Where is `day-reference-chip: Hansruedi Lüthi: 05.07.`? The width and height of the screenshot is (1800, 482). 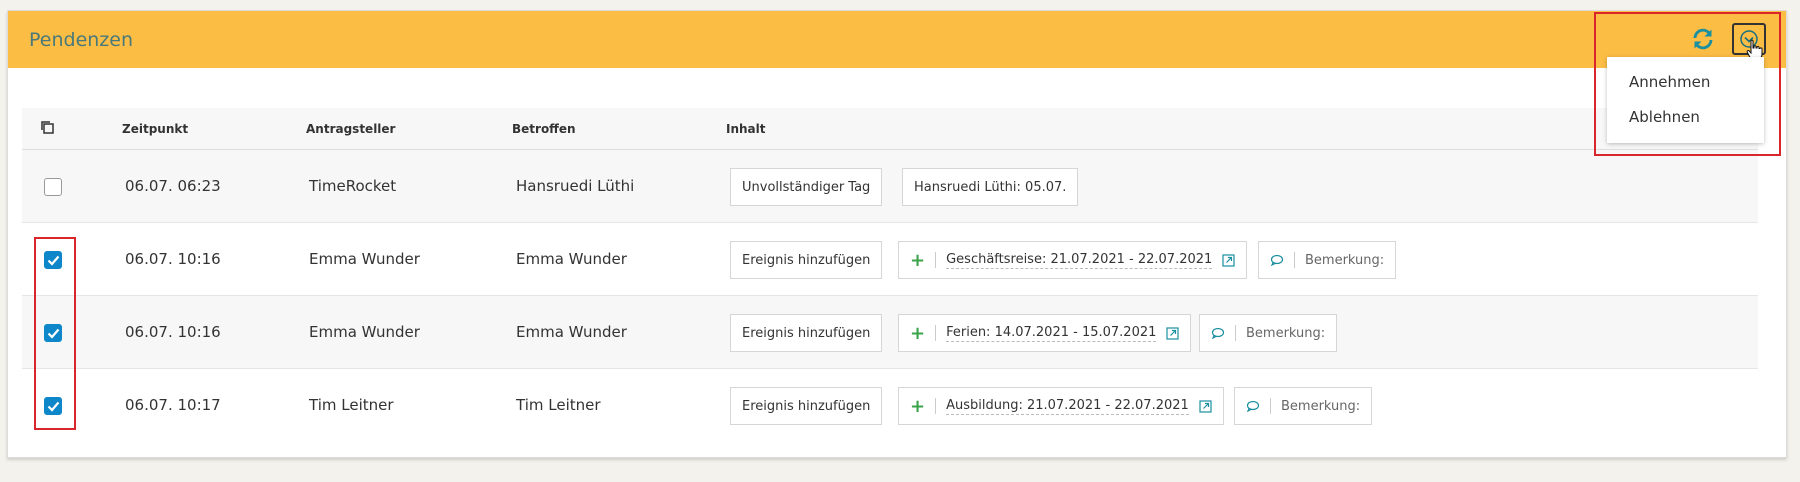 day-reference-chip: Hansruedi Lüthi: 05.07. is located at coordinates (990, 187).